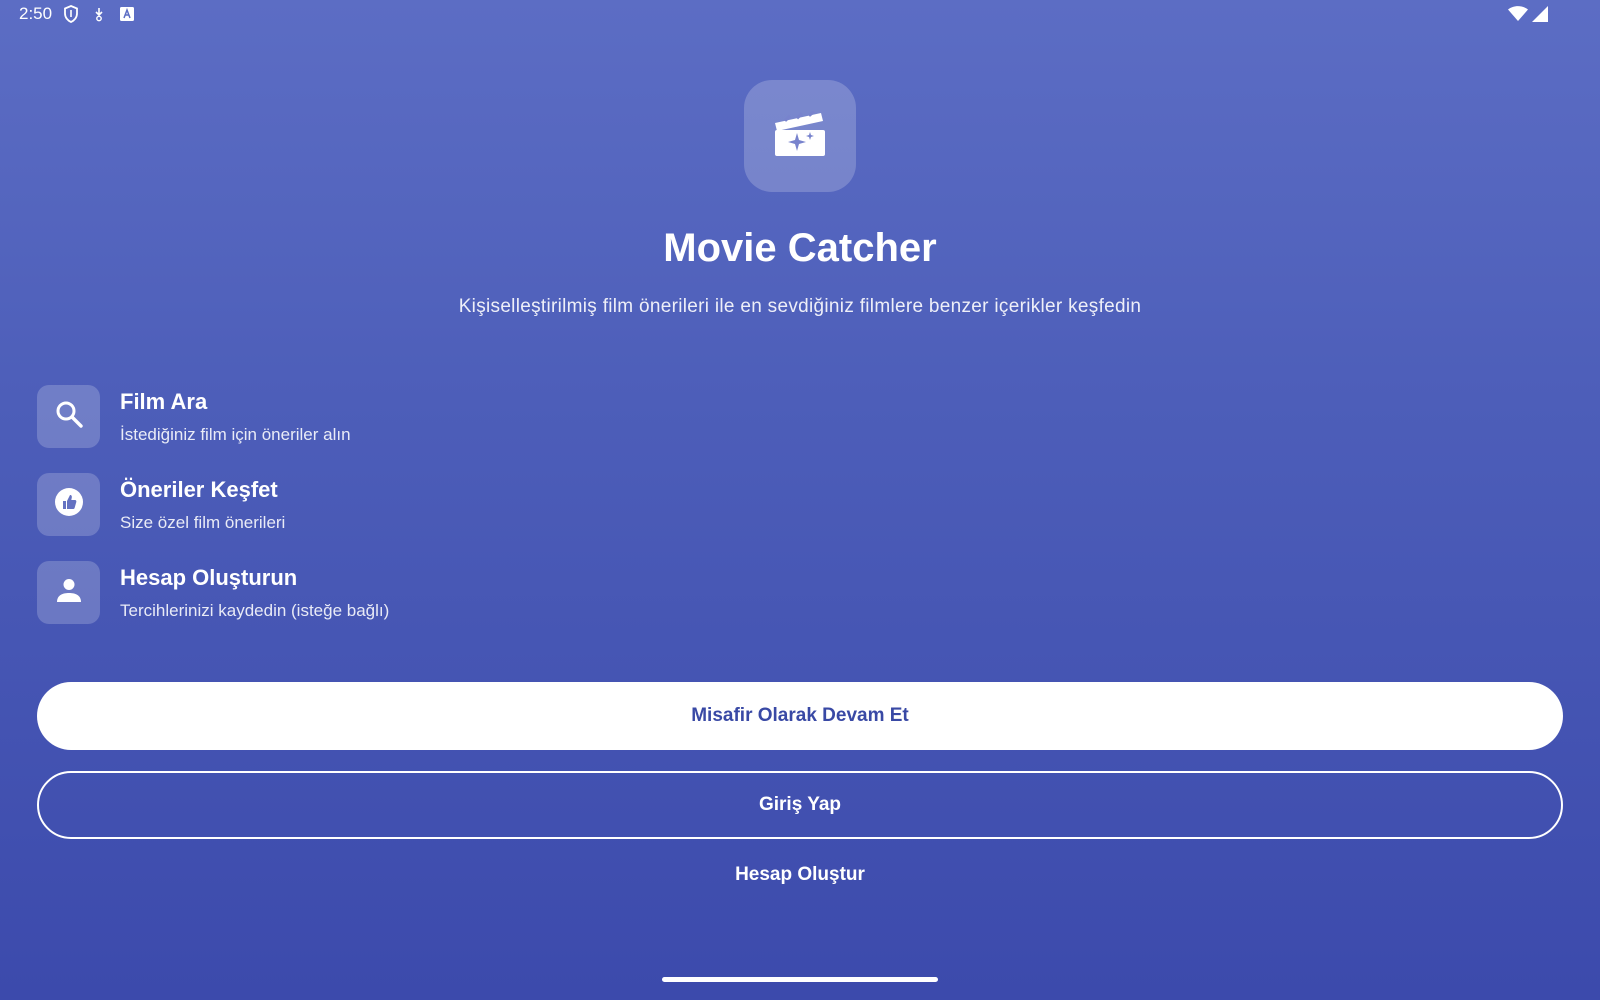 The height and width of the screenshot is (1000, 1600). What do you see at coordinates (800, 716) in the screenshot?
I see `continue-as-guest-button: Misafir Olarak Devam Et` at bounding box center [800, 716].